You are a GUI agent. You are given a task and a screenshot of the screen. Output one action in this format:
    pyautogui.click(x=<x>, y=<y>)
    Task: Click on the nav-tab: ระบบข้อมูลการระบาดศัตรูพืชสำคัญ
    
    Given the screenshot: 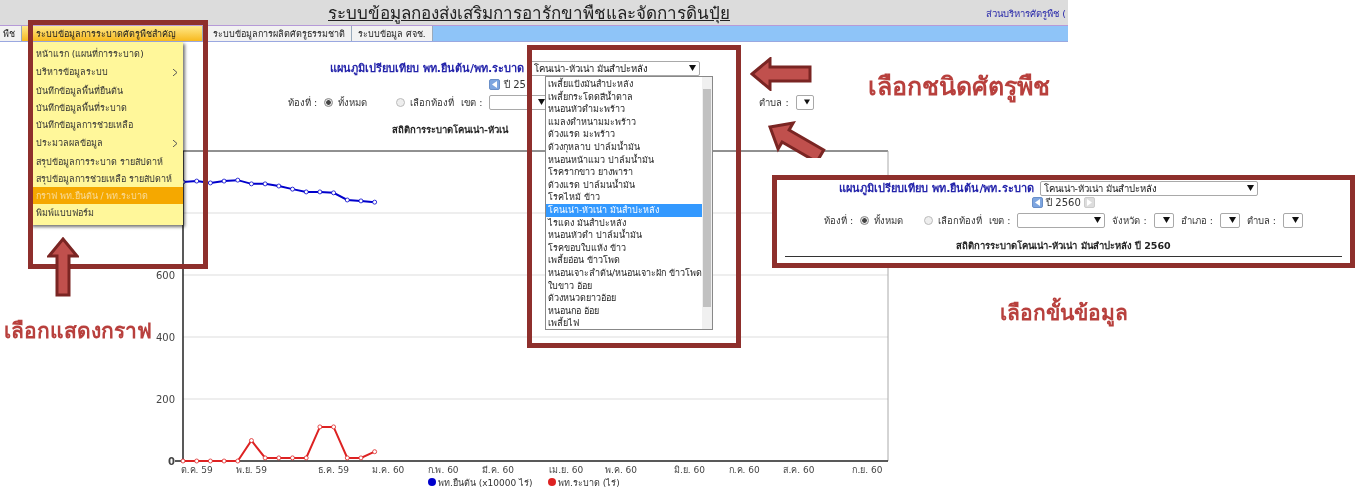 What is the action you would take?
    pyautogui.click(x=112, y=33)
    